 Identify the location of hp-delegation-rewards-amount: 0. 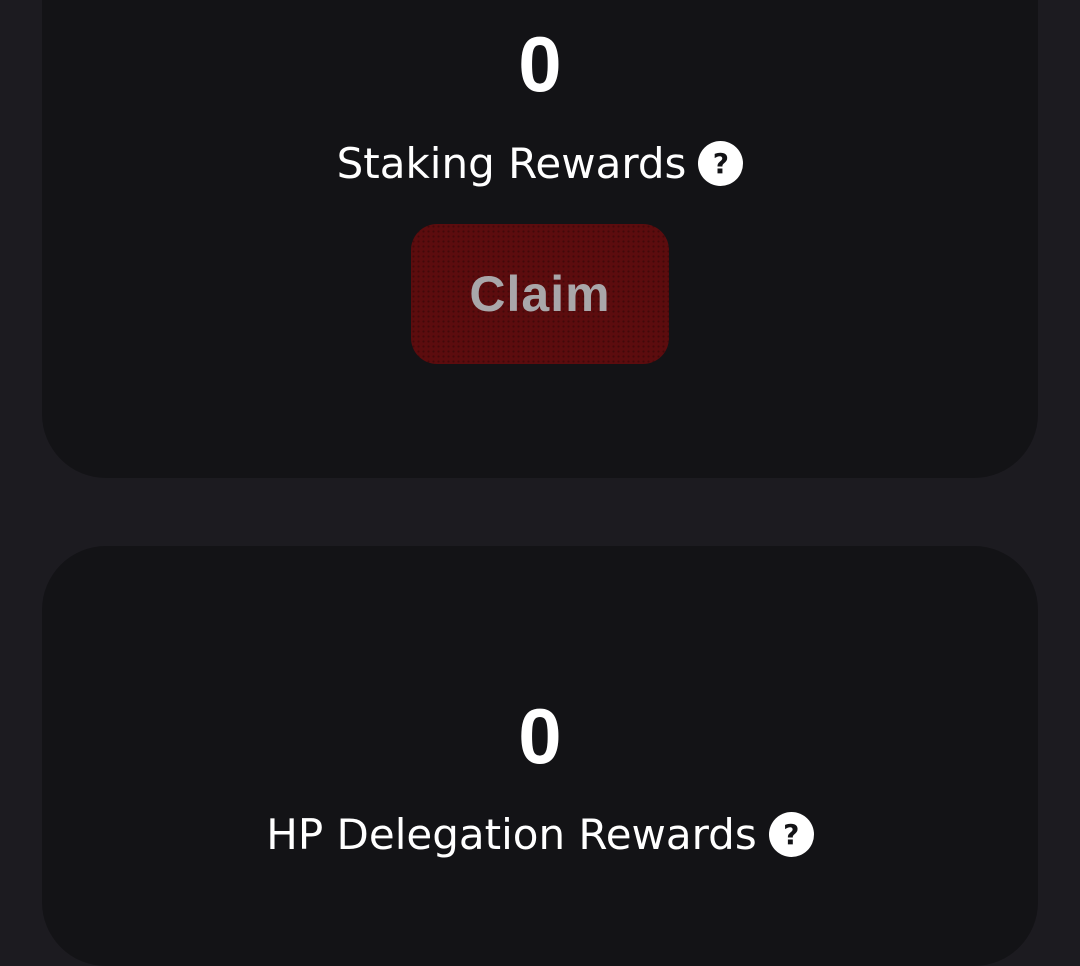
(540, 736).